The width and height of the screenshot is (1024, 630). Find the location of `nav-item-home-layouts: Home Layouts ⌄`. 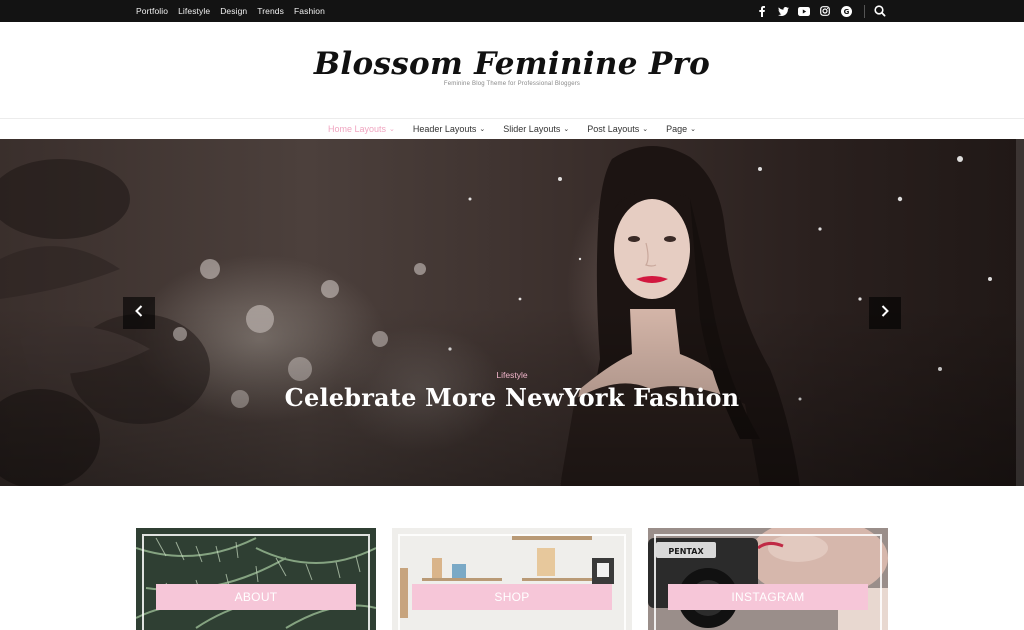

nav-item-home-layouts: Home Layouts ⌄ is located at coordinates (361, 129).